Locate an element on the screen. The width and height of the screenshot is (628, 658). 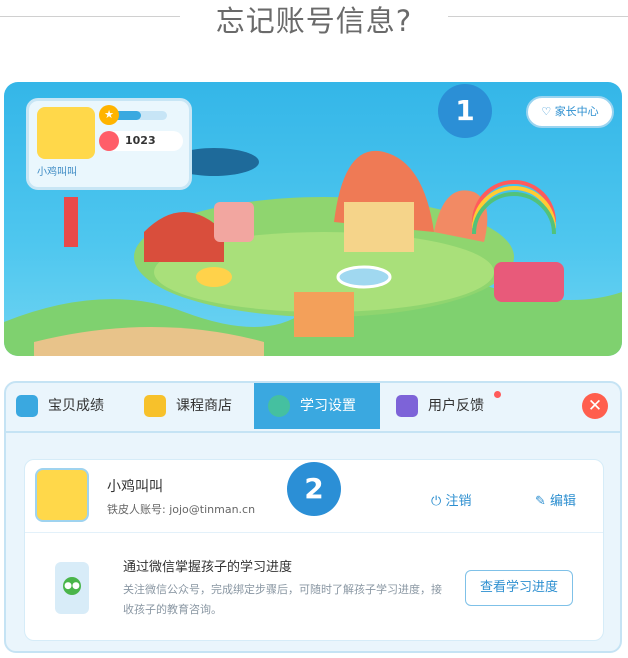
coin-counter: 1023 is located at coordinates (141, 141).